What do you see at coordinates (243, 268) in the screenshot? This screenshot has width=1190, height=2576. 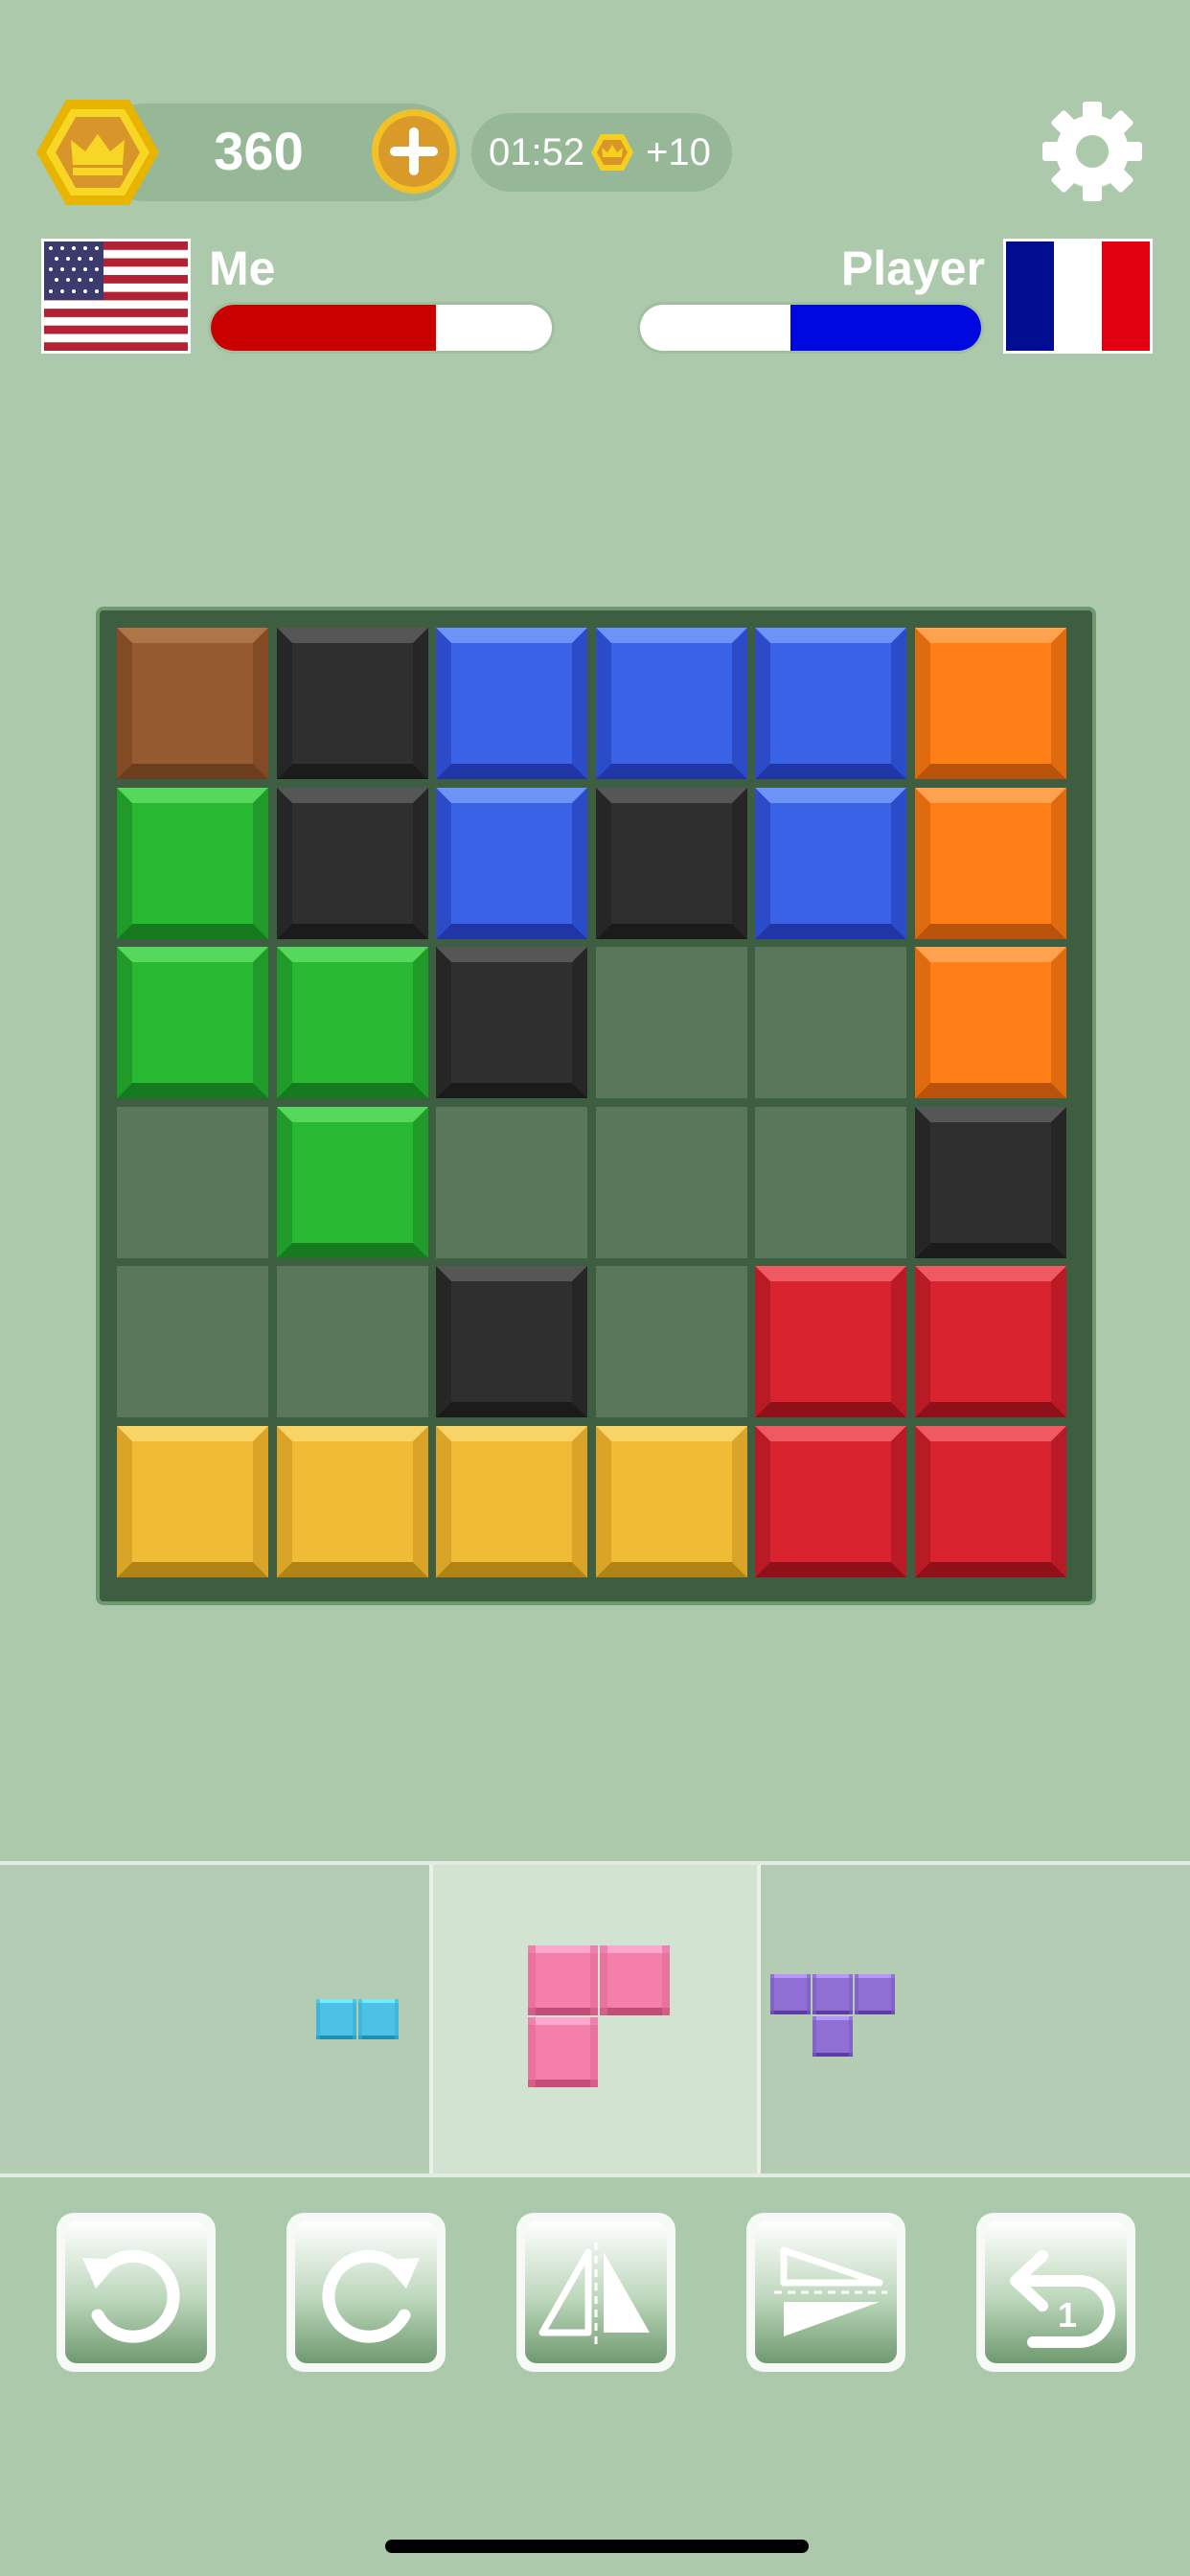 I see `my-player-name: Me` at bounding box center [243, 268].